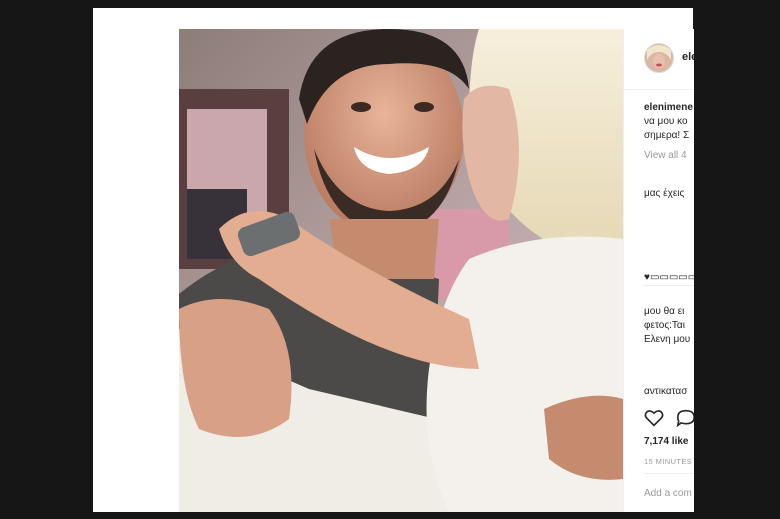  I want to click on comment-4: αντικατασ, so click(666, 391).